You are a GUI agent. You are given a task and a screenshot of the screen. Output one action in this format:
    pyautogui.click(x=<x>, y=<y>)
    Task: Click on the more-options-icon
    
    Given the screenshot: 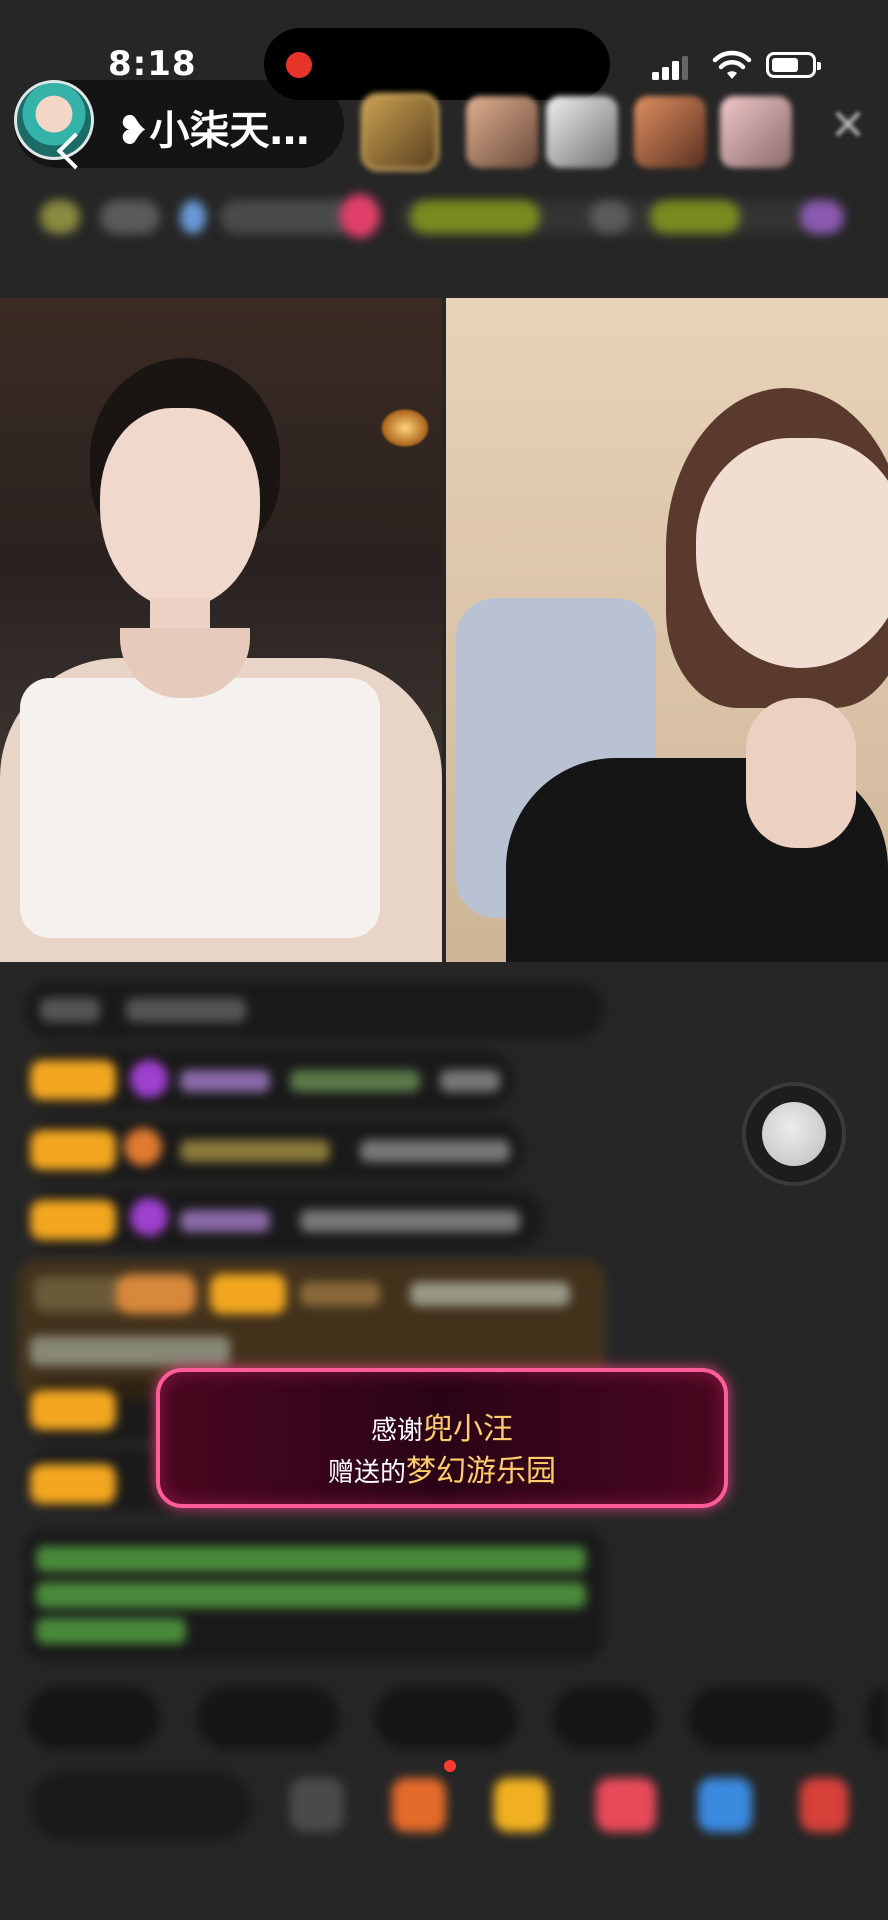 What is the action you would take?
    pyautogui.click(x=317, y=1805)
    